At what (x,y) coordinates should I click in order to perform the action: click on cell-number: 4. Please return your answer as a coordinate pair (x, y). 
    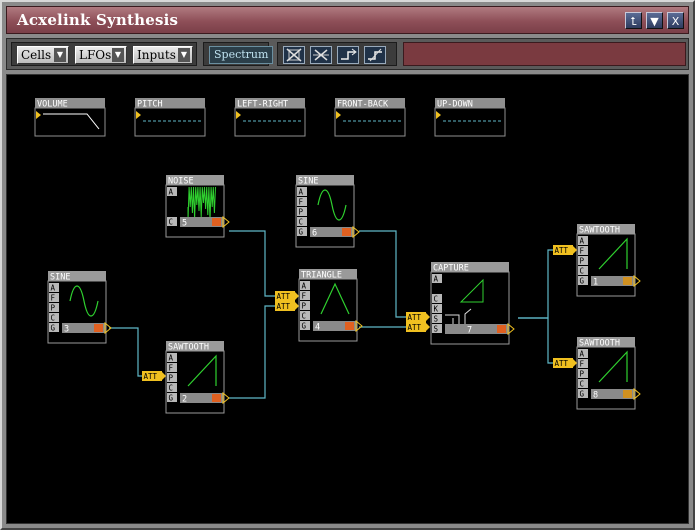
    Looking at the image, I should click on (317, 328).